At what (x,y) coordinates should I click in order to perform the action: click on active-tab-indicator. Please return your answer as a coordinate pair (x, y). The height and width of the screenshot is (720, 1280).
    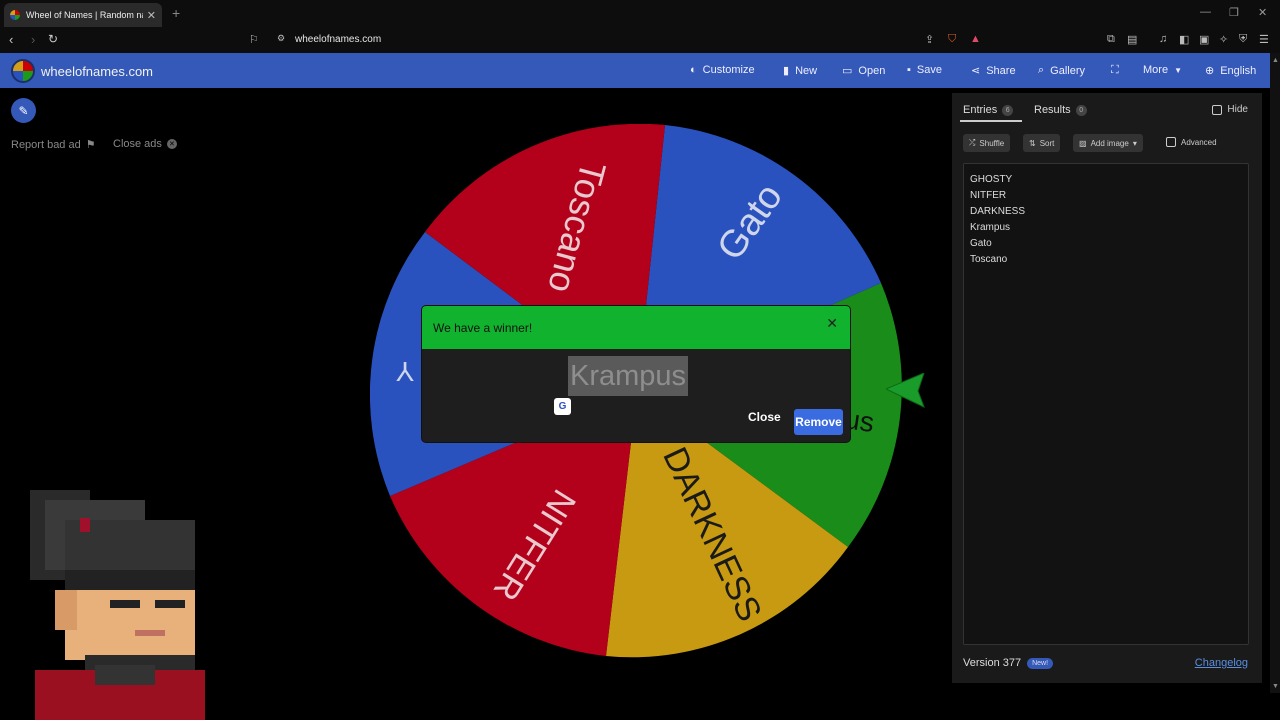
    Looking at the image, I should click on (991, 121).